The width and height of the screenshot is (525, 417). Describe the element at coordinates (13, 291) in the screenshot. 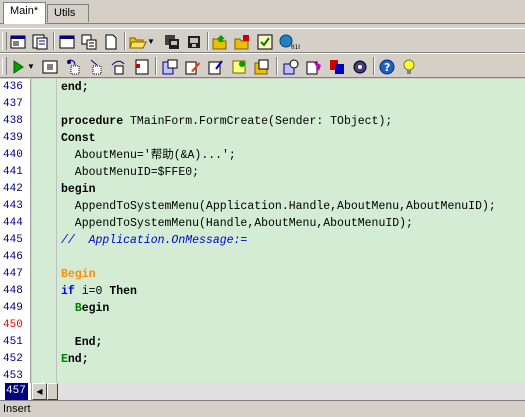

I see `line-number: 448` at that location.